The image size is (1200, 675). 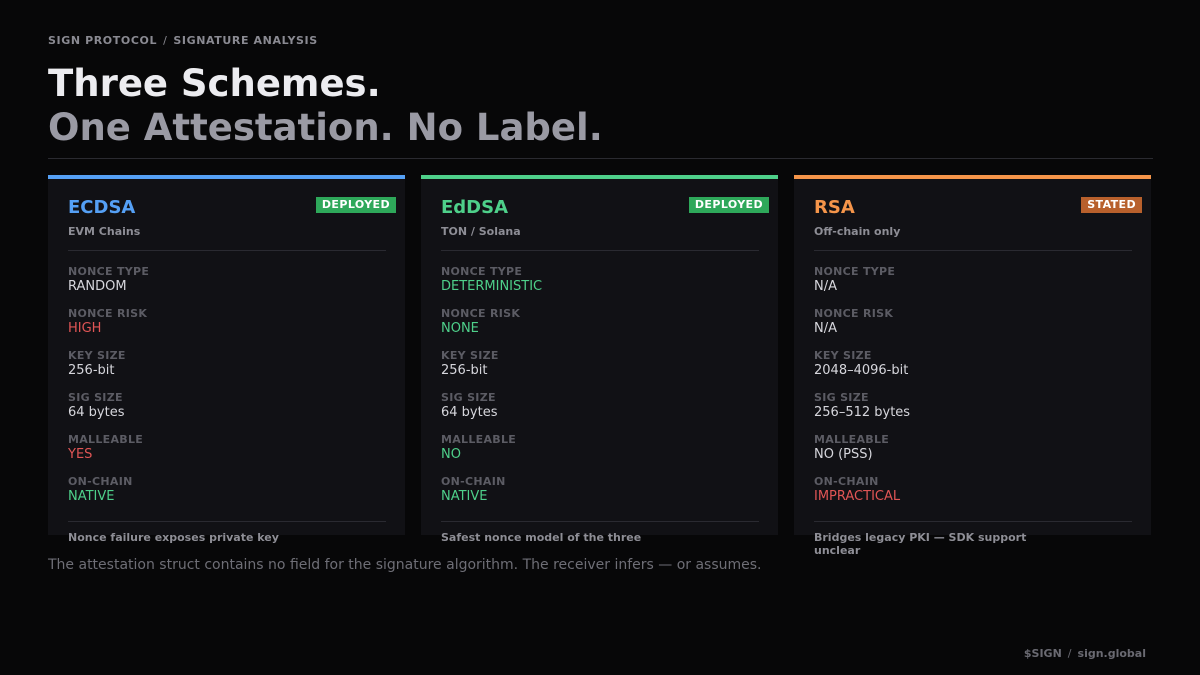 I want to click on card-note: Safest nonce model of the three, so click(x=541, y=537).